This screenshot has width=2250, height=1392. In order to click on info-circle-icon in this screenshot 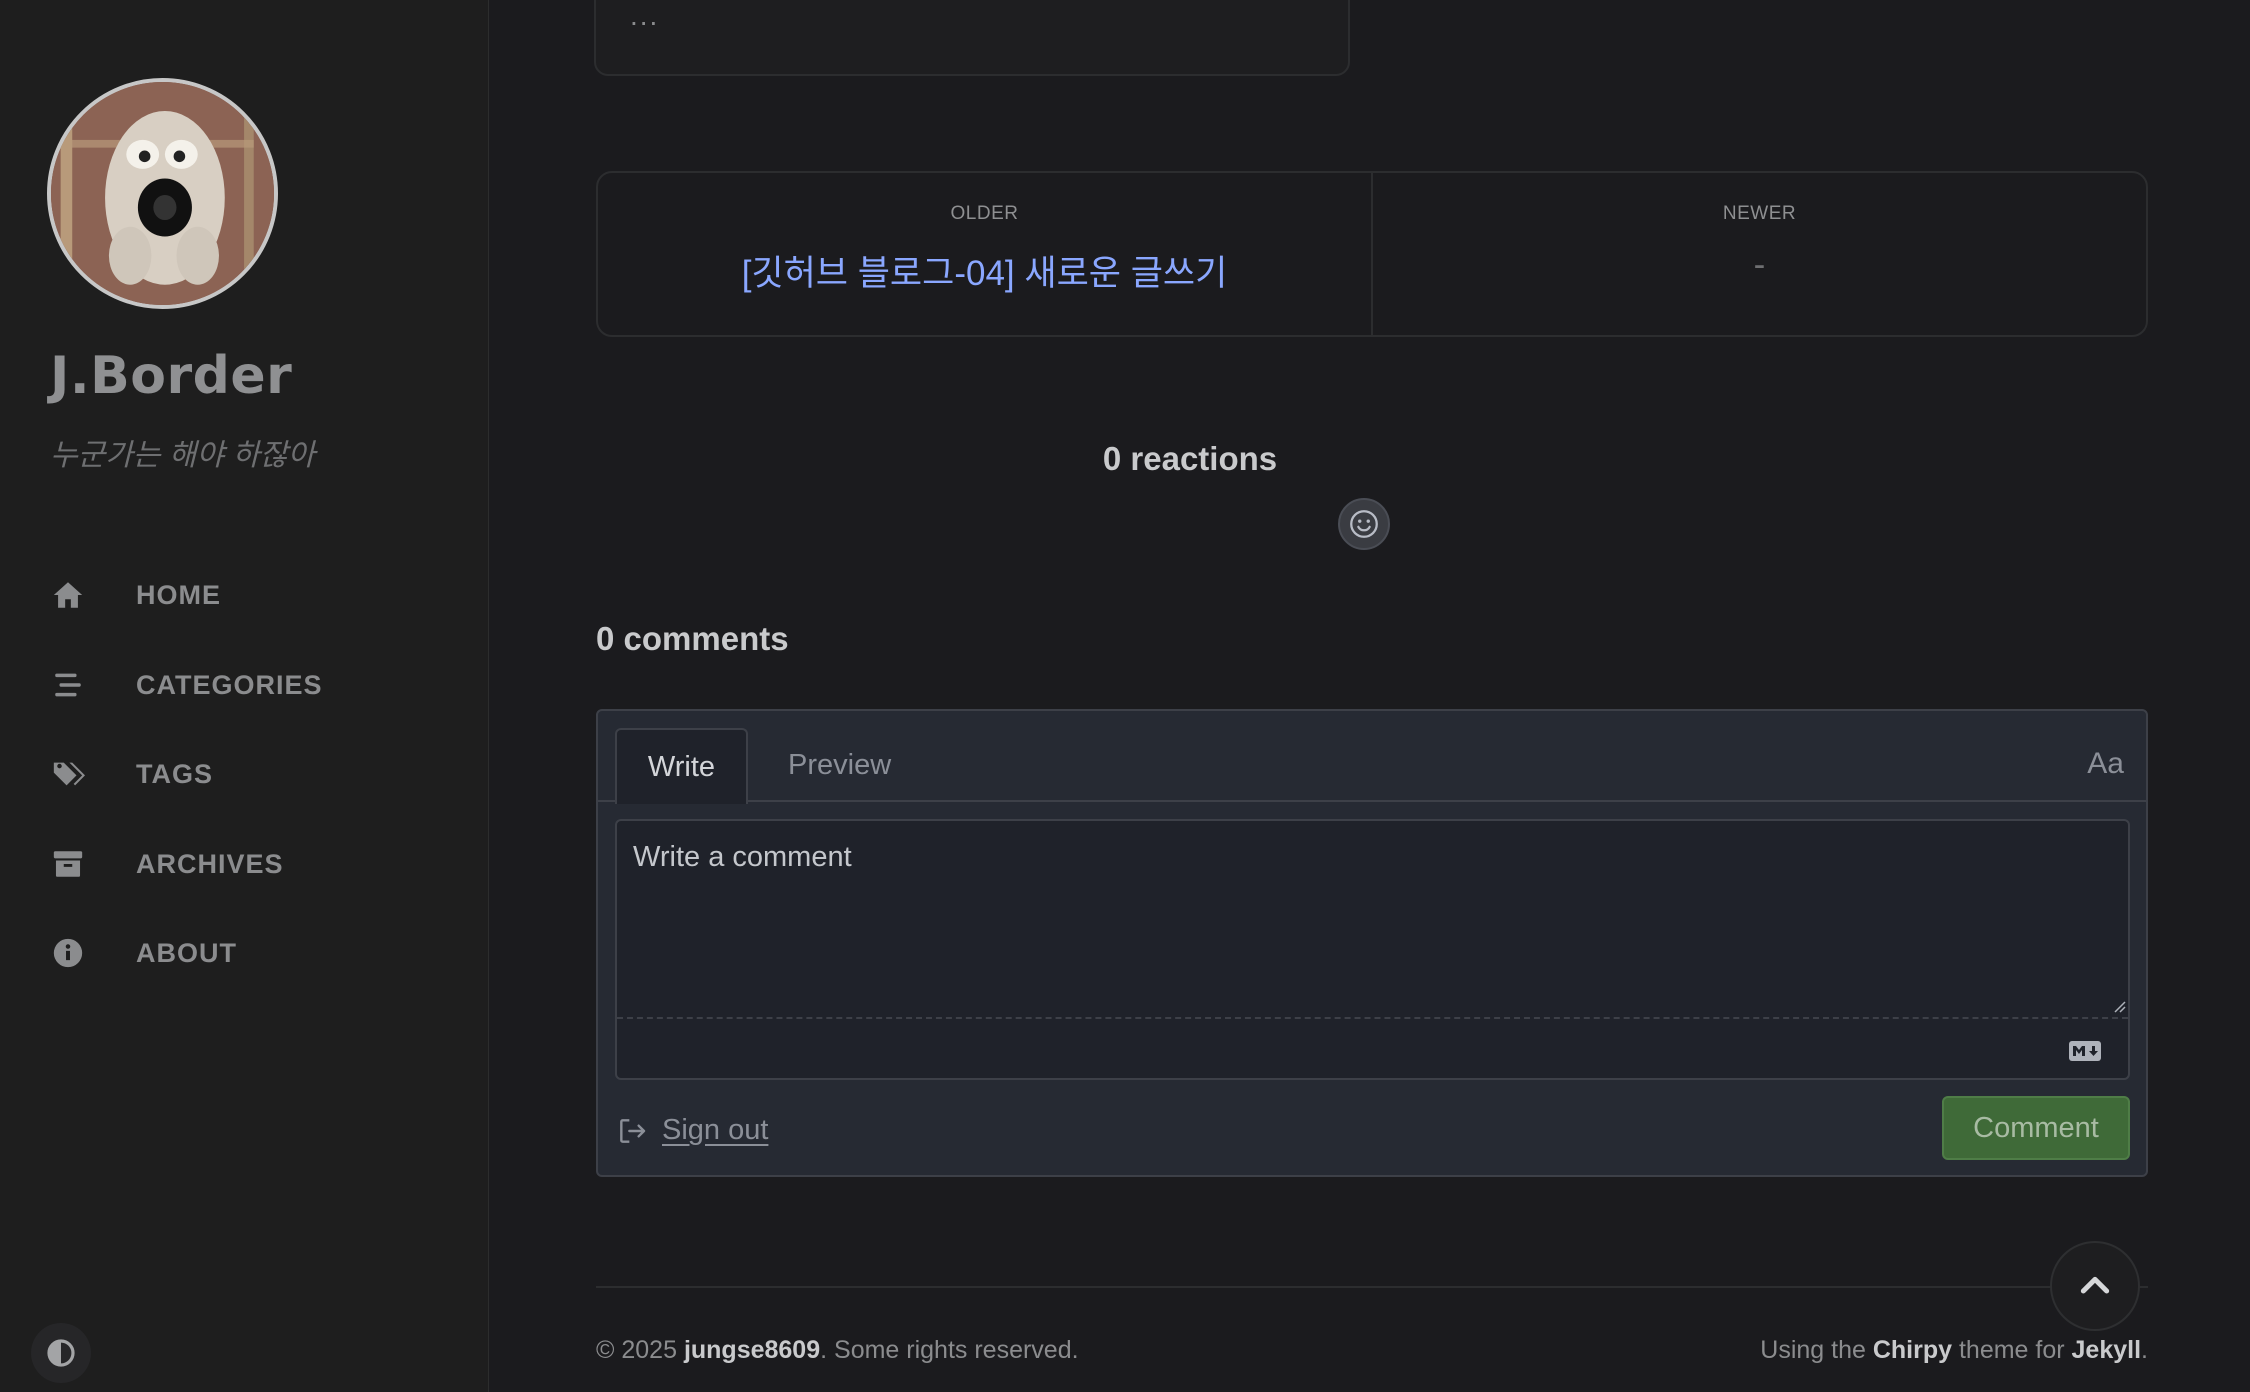, I will do `click(68, 953)`.